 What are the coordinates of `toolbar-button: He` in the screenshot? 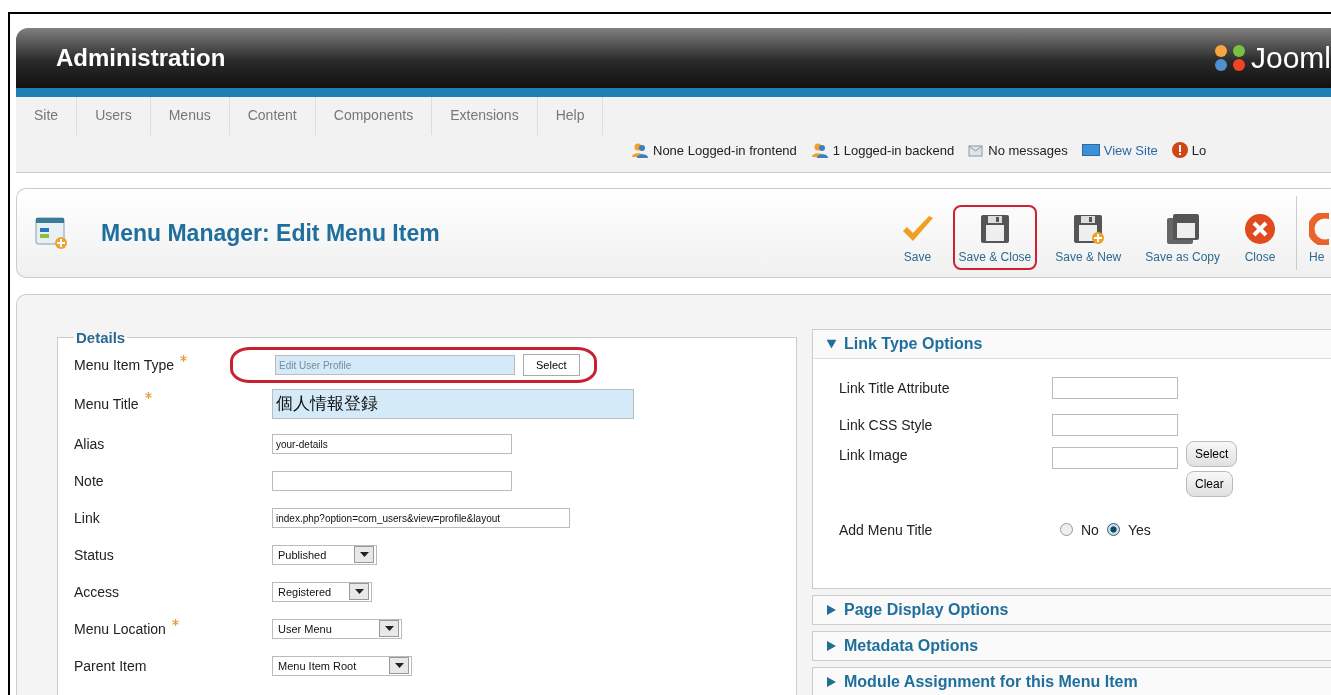 It's located at (1317, 237).